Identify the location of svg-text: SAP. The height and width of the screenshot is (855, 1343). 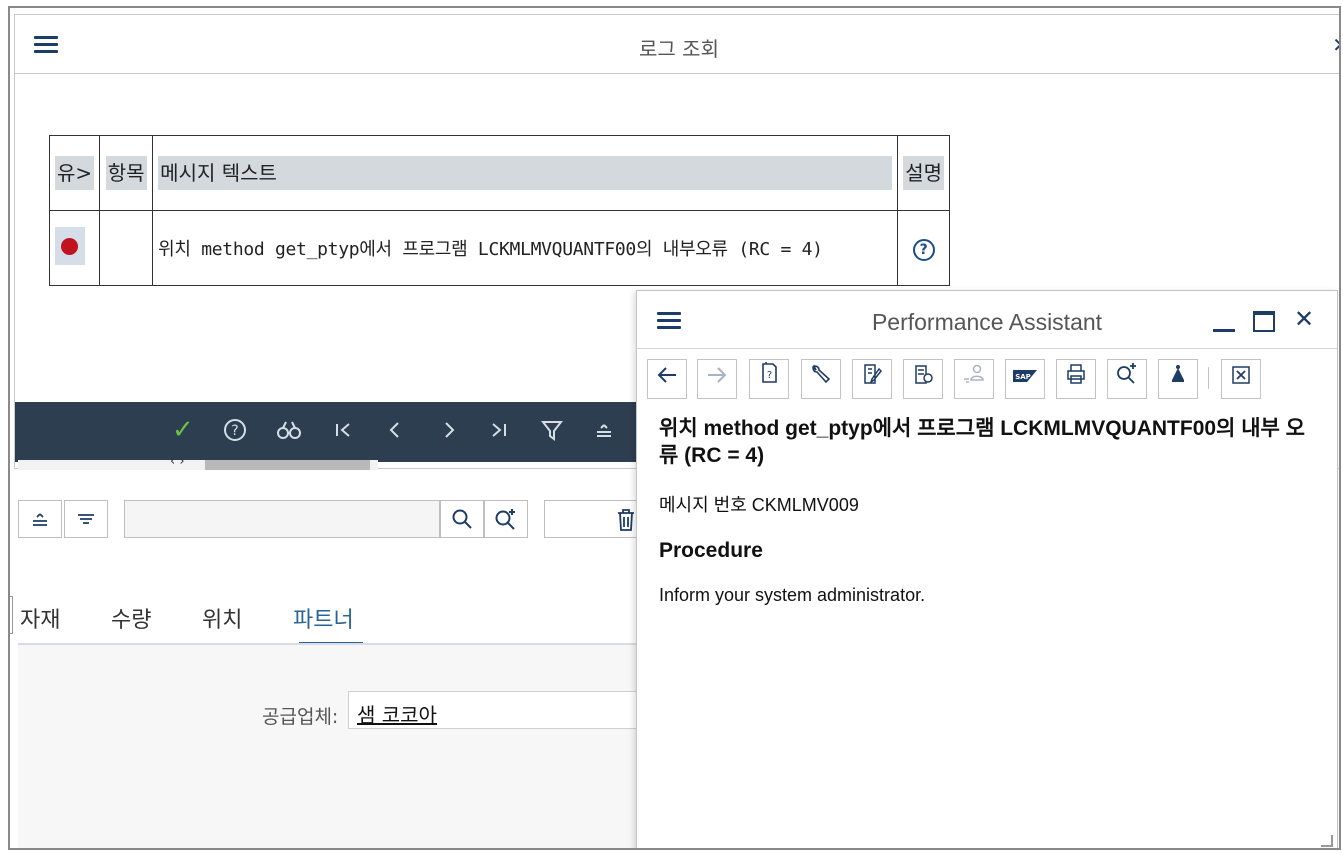
(1023, 377).